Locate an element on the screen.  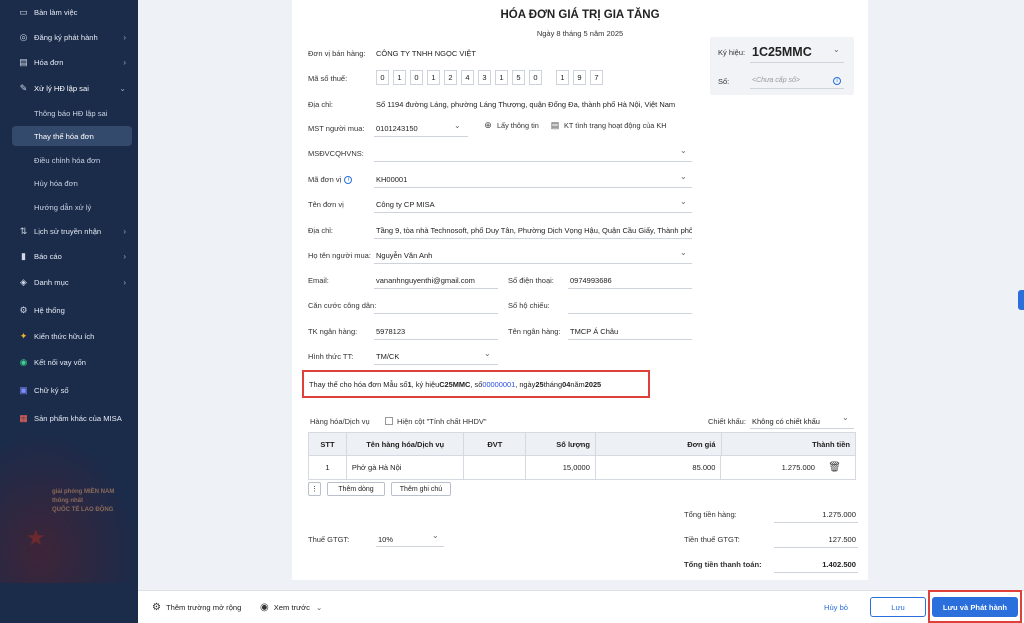
gear-icon: ⚙ is located at coordinates (156, 607).